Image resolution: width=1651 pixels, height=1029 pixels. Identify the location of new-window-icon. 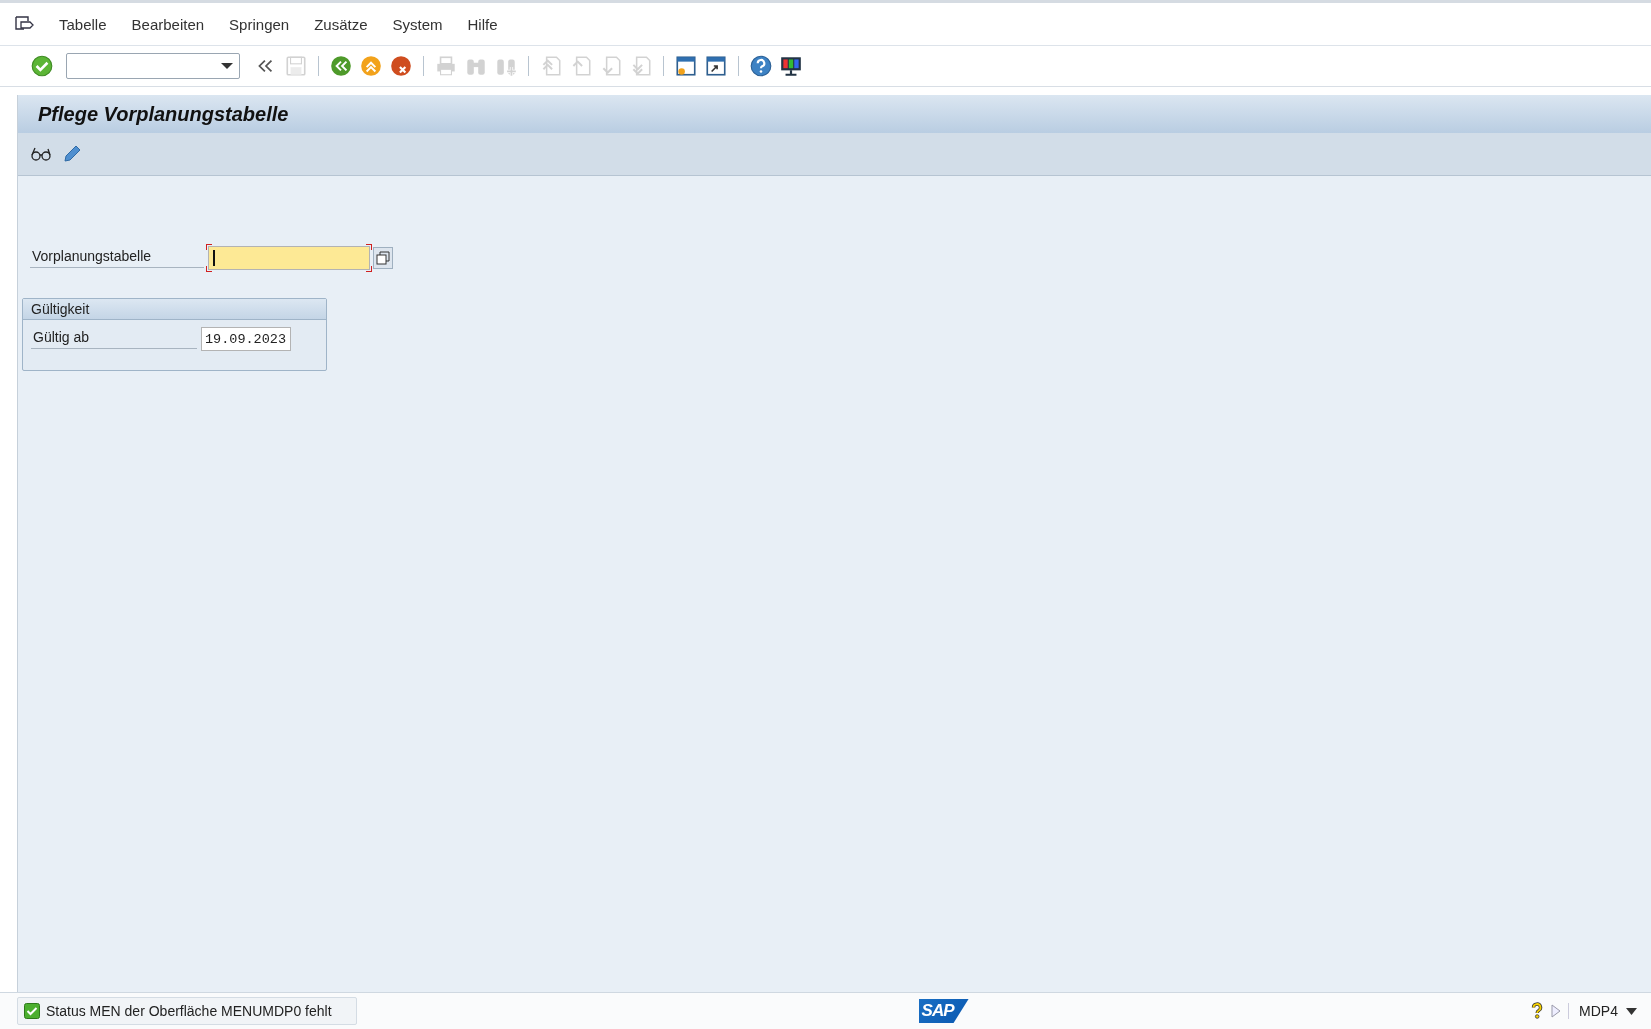
(686, 66).